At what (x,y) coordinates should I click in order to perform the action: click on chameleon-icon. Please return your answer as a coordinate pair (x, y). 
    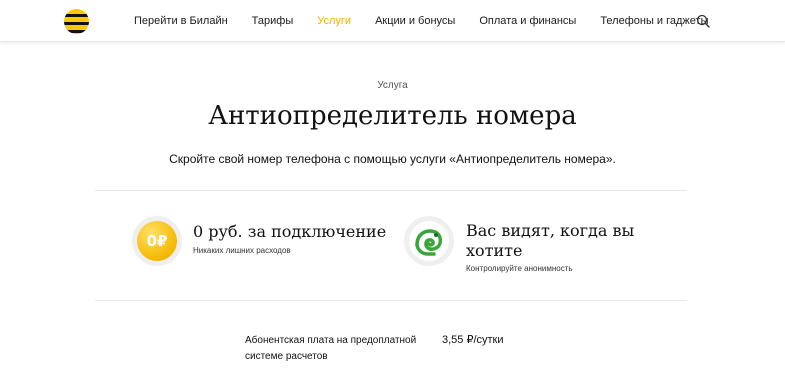
    Looking at the image, I should click on (429, 241).